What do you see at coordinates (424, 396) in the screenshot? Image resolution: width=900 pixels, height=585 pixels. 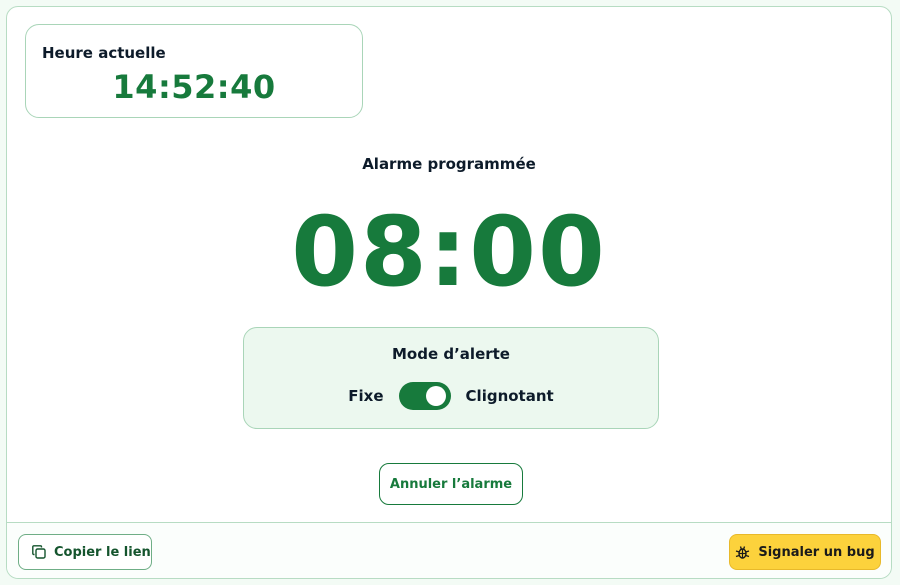 I see `alert-mode-toggle` at bounding box center [424, 396].